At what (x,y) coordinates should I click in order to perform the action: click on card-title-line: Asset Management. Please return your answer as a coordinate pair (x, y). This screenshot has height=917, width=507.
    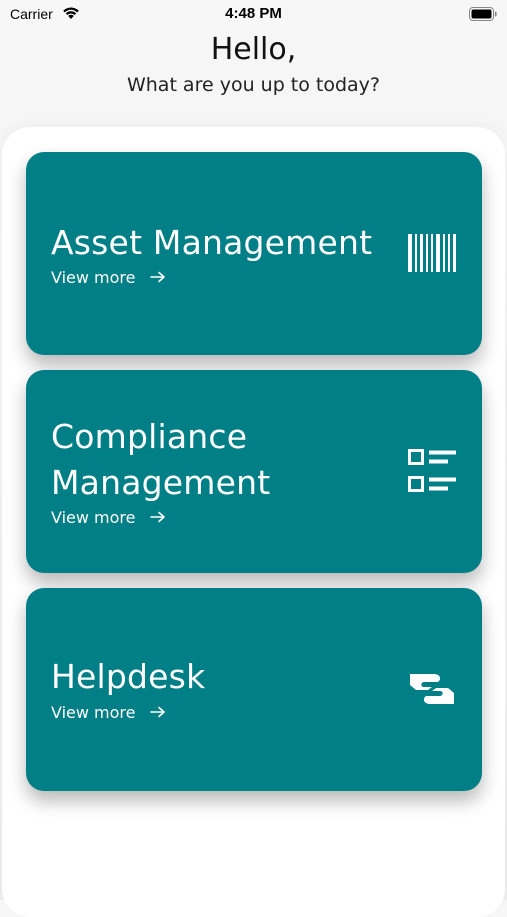
    Looking at the image, I should click on (212, 242).